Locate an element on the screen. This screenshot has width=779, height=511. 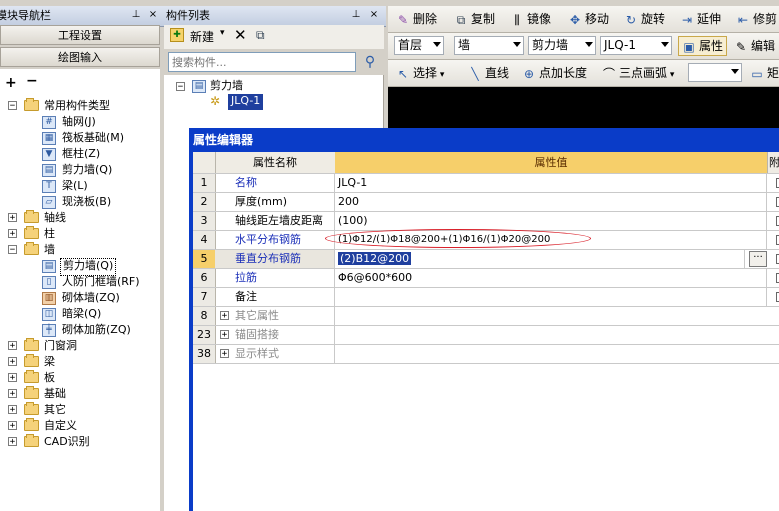
search-icon: ⚲ is located at coordinates (370, 62).